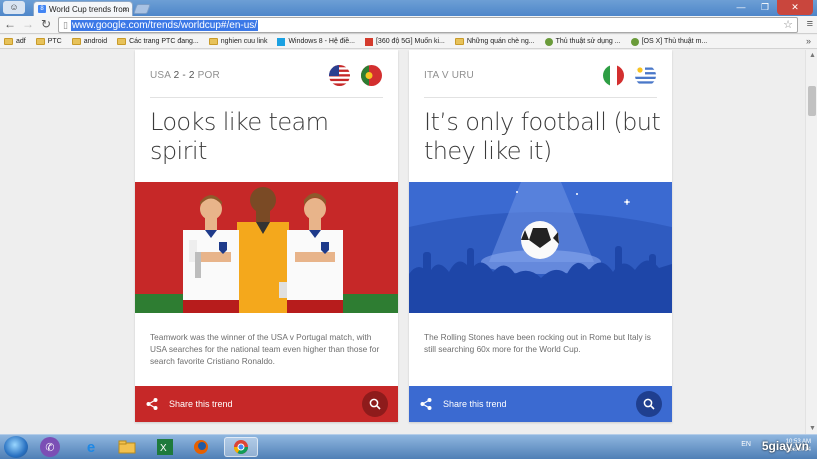 This screenshot has width=817, height=459. What do you see at coordinates (811, 242) in the screenshot?
I see `page-scrollbar: ▲ ▼` at bounding box center [811, 242].